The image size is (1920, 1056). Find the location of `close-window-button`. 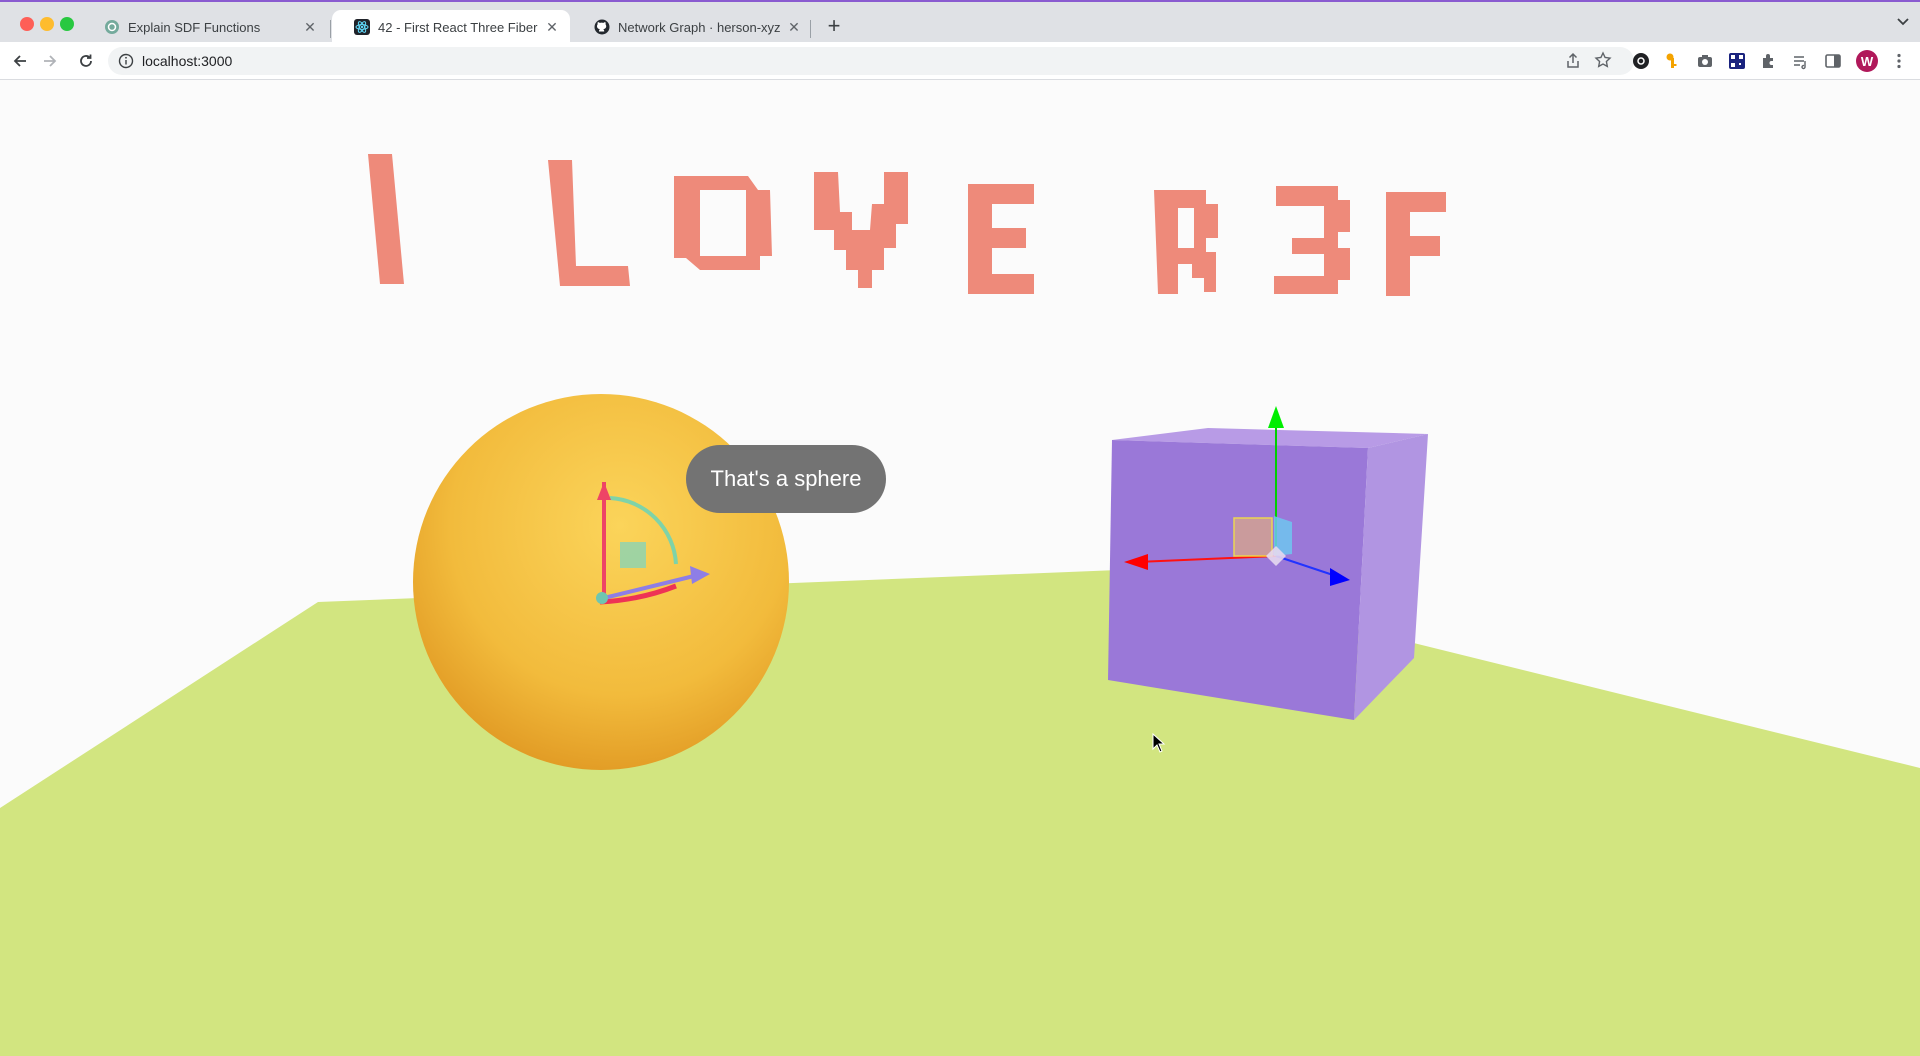

close-window-button is located at coordinates (27, 24).